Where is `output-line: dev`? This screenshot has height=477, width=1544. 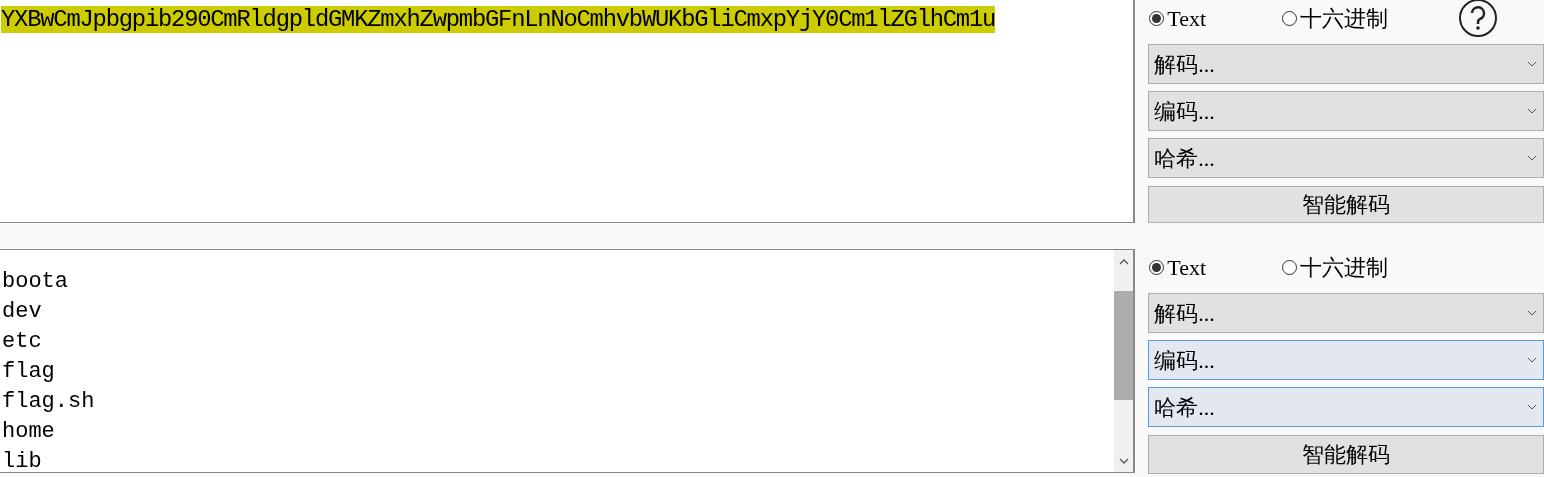 output-line: dev is located at coordinates (22, 312).